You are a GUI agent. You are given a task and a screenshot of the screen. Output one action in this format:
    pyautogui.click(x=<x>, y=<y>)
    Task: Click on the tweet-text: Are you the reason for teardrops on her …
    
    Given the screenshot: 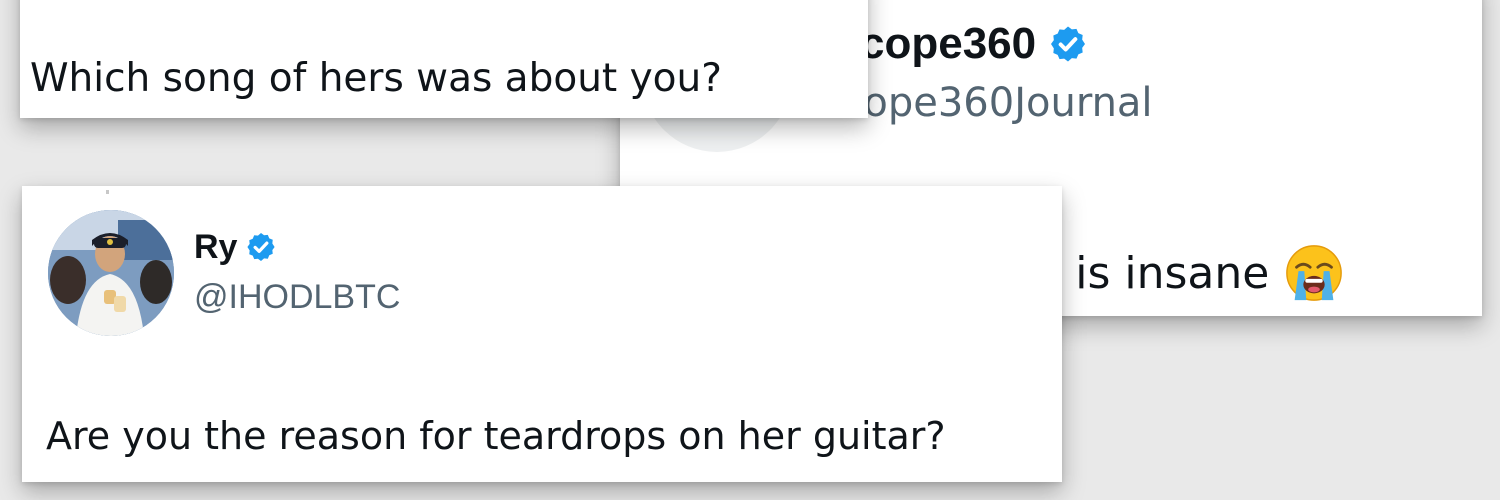 What is the action you would take?
    pyautogui.click(x=496, y=436)
    